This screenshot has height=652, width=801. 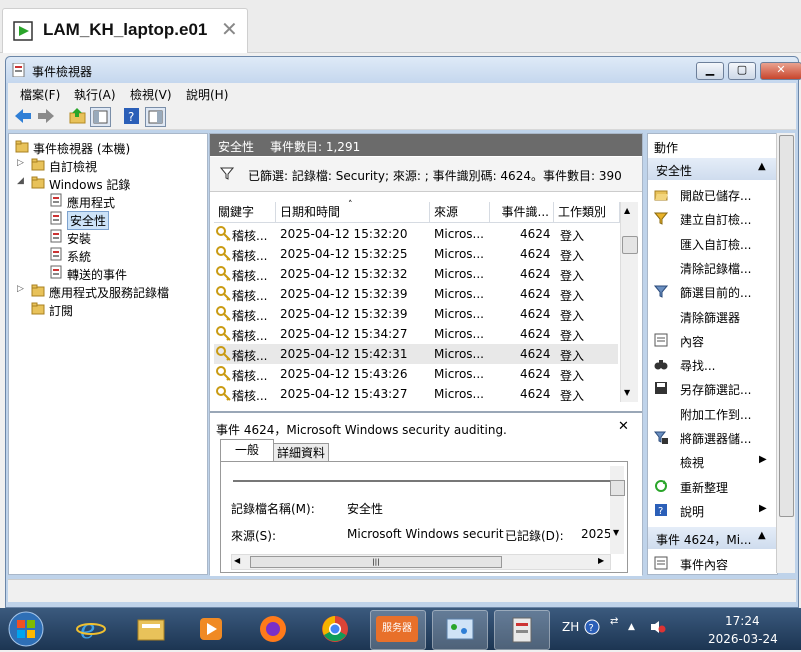 I want to click on show-hidden-icons-icon: ▲, so click(x=631, y=627).